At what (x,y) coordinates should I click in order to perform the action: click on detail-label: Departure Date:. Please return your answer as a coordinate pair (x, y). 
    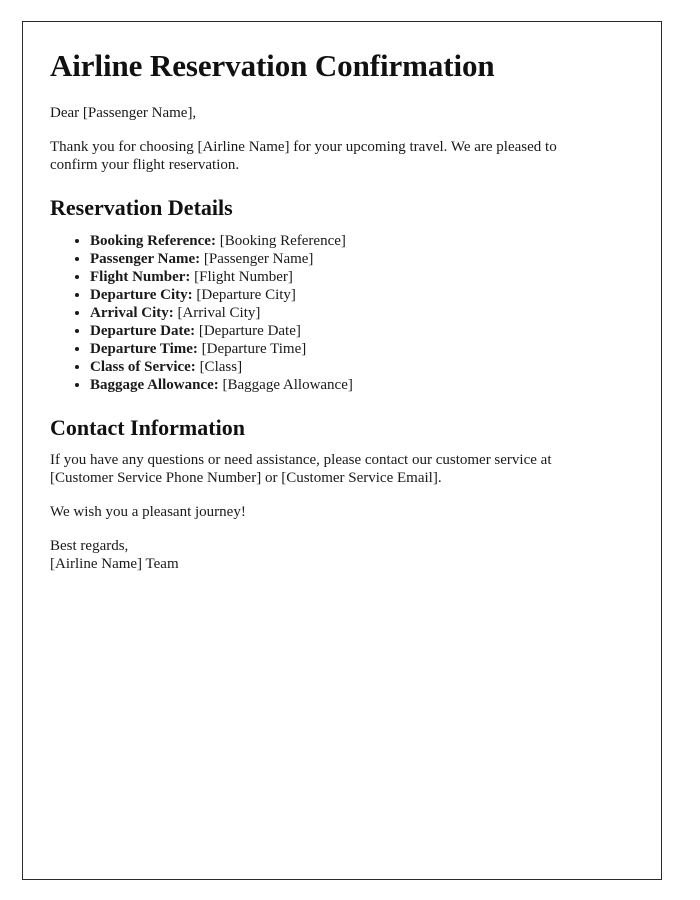
    Looking at the image, I should click on (143, 331).